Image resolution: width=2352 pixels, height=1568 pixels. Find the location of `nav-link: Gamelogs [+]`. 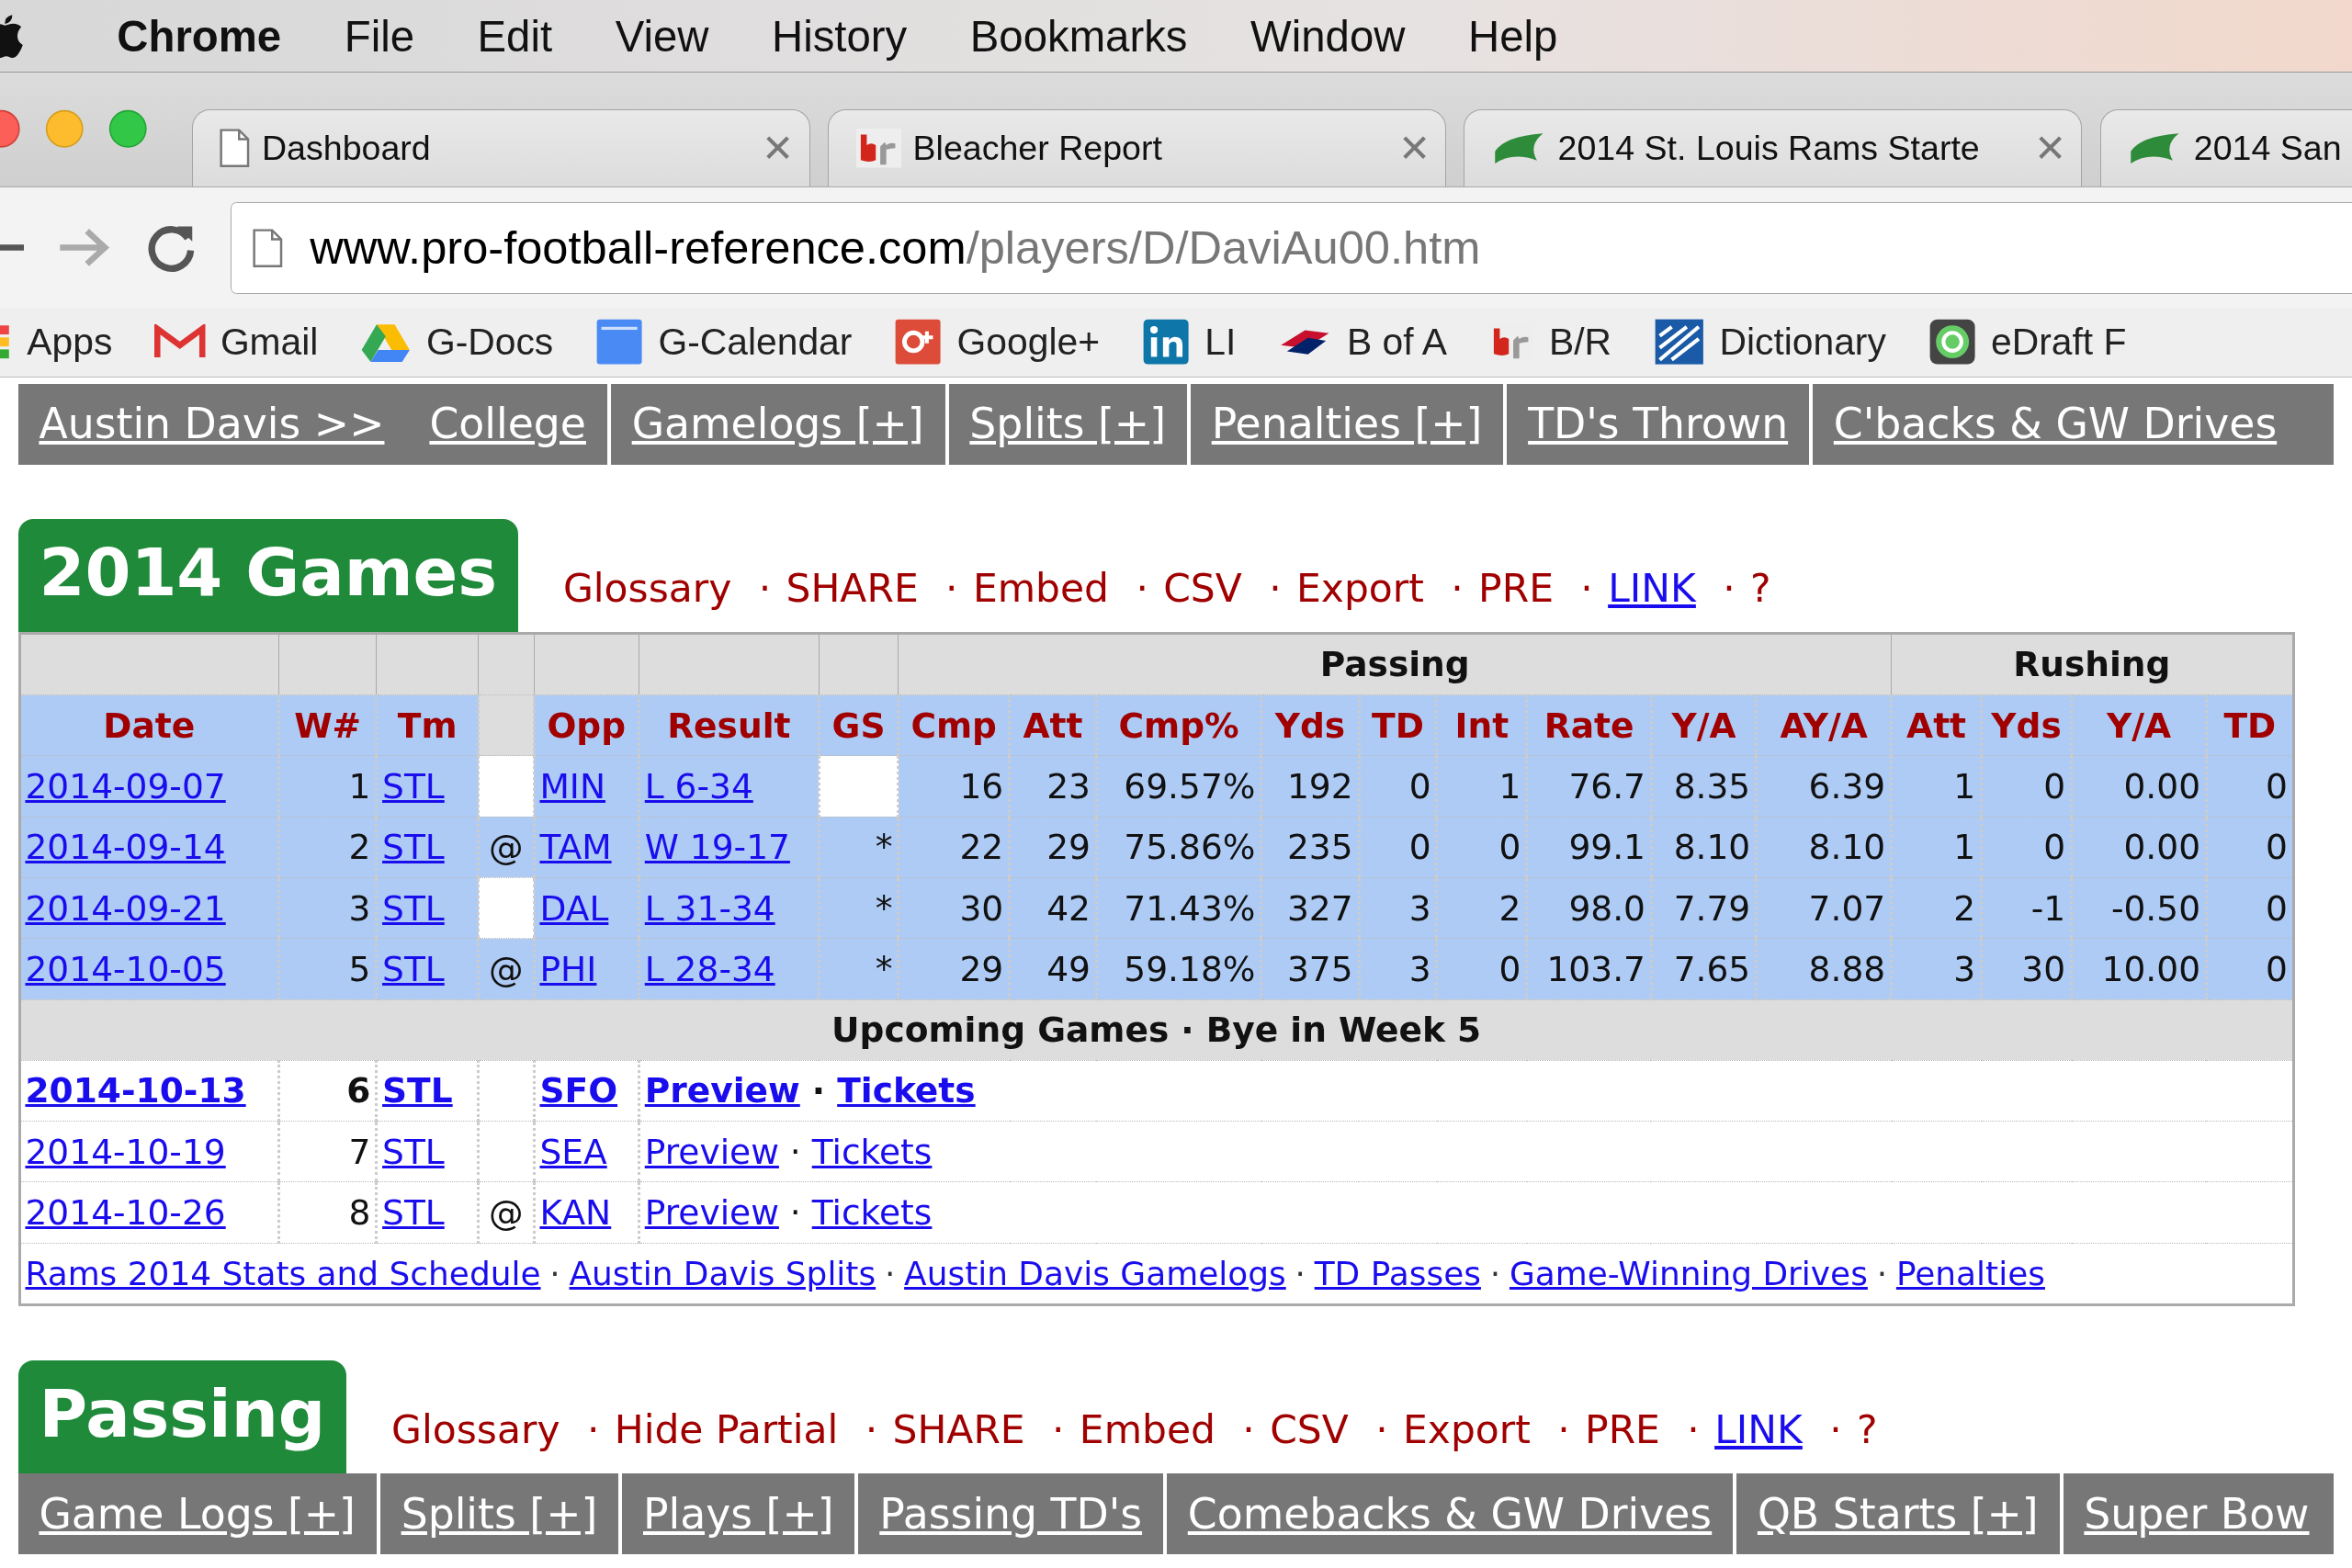

nav-link: Gamelogs [+] is located at coordinates (777, 424).